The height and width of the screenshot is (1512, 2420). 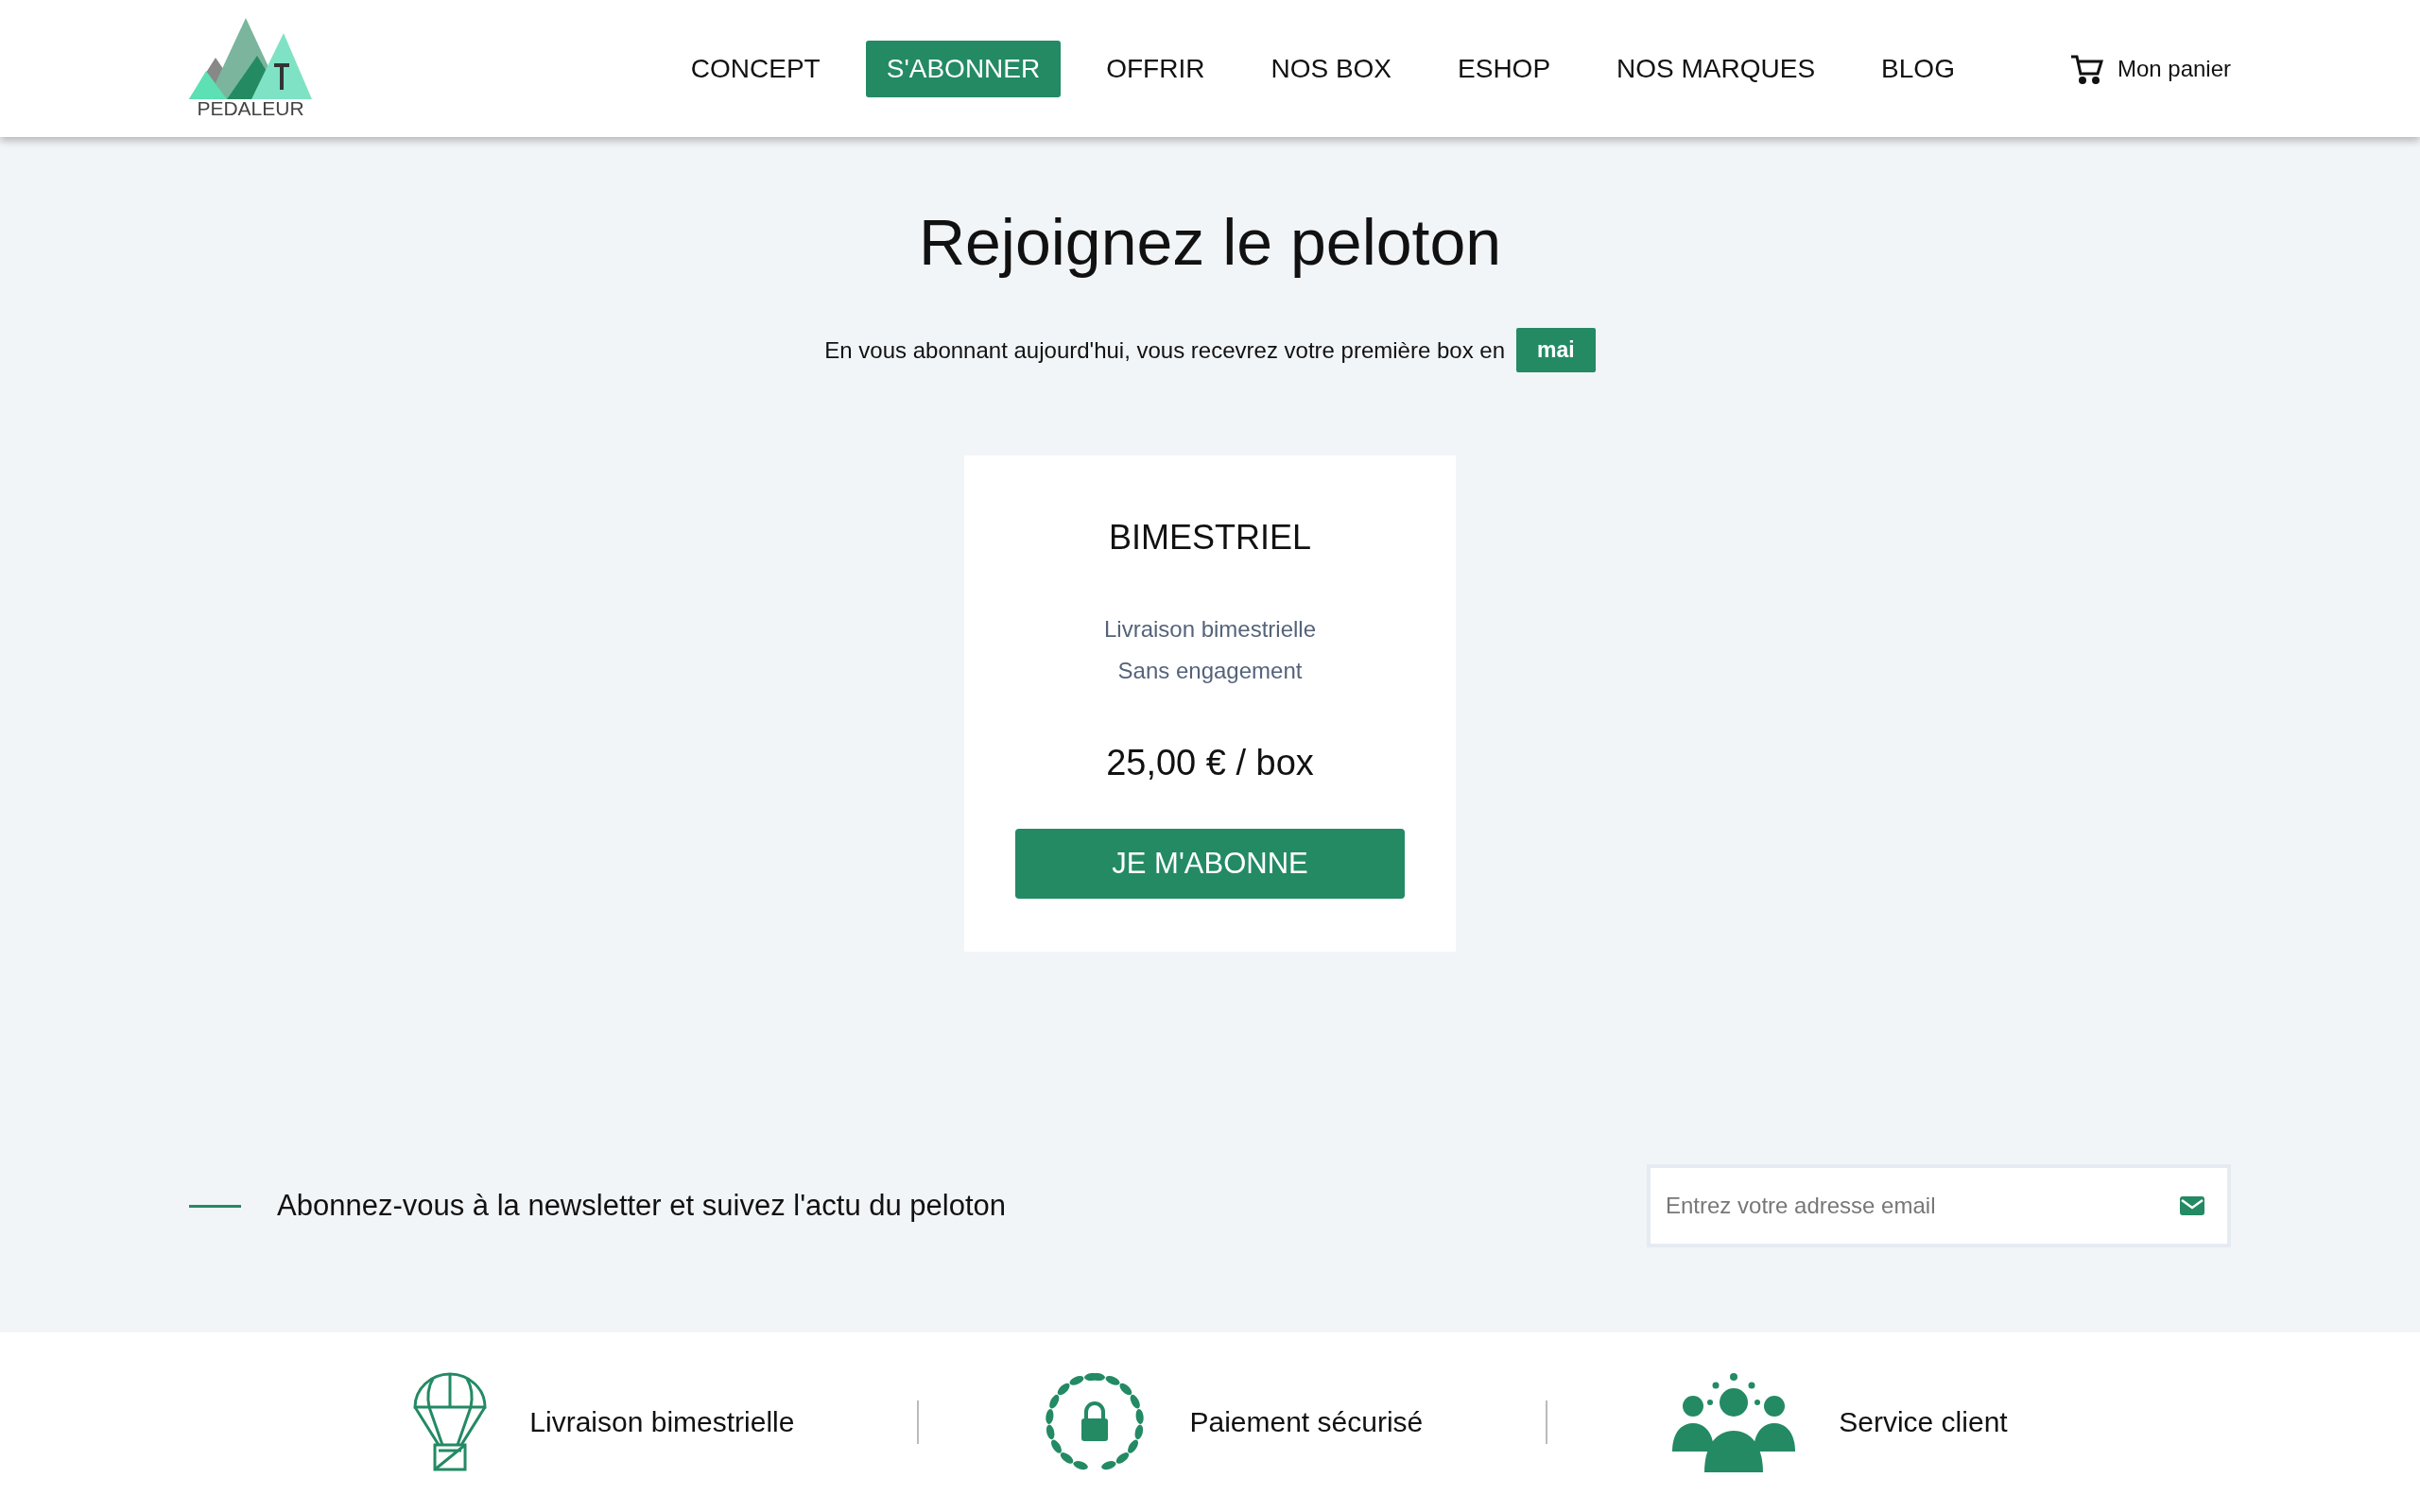 What do you see at coordinates (755, 68) in the screenshot?
I see `nav-link: CONCEPT` at bounding box center [755, 68].